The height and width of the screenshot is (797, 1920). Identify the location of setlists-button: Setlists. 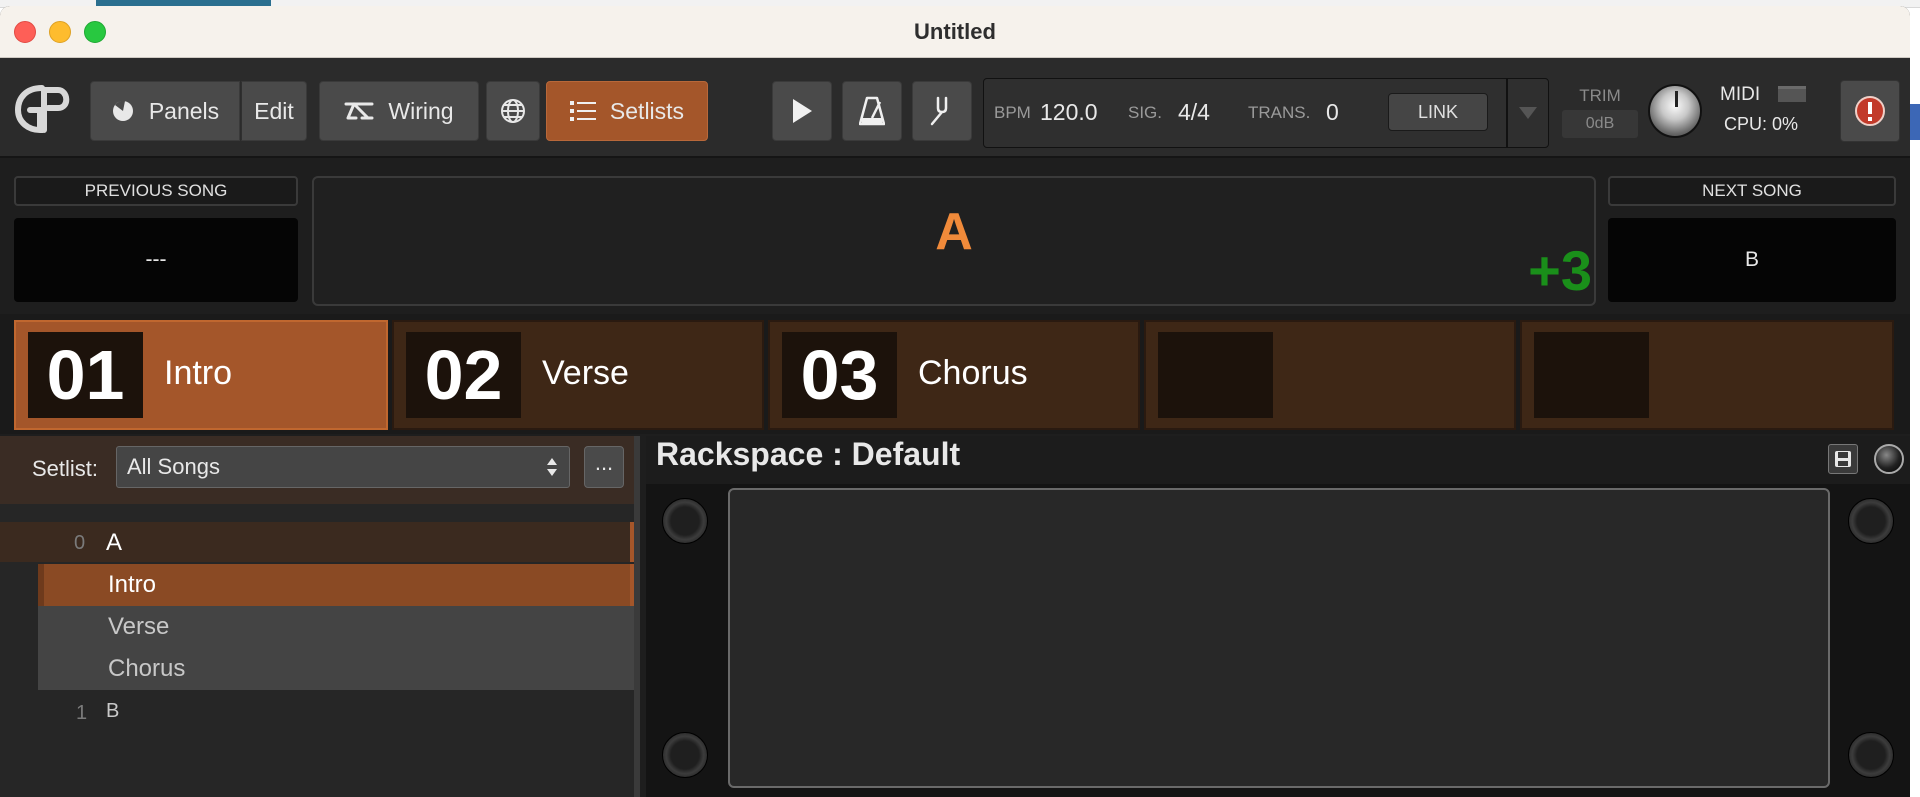
(627, 111).